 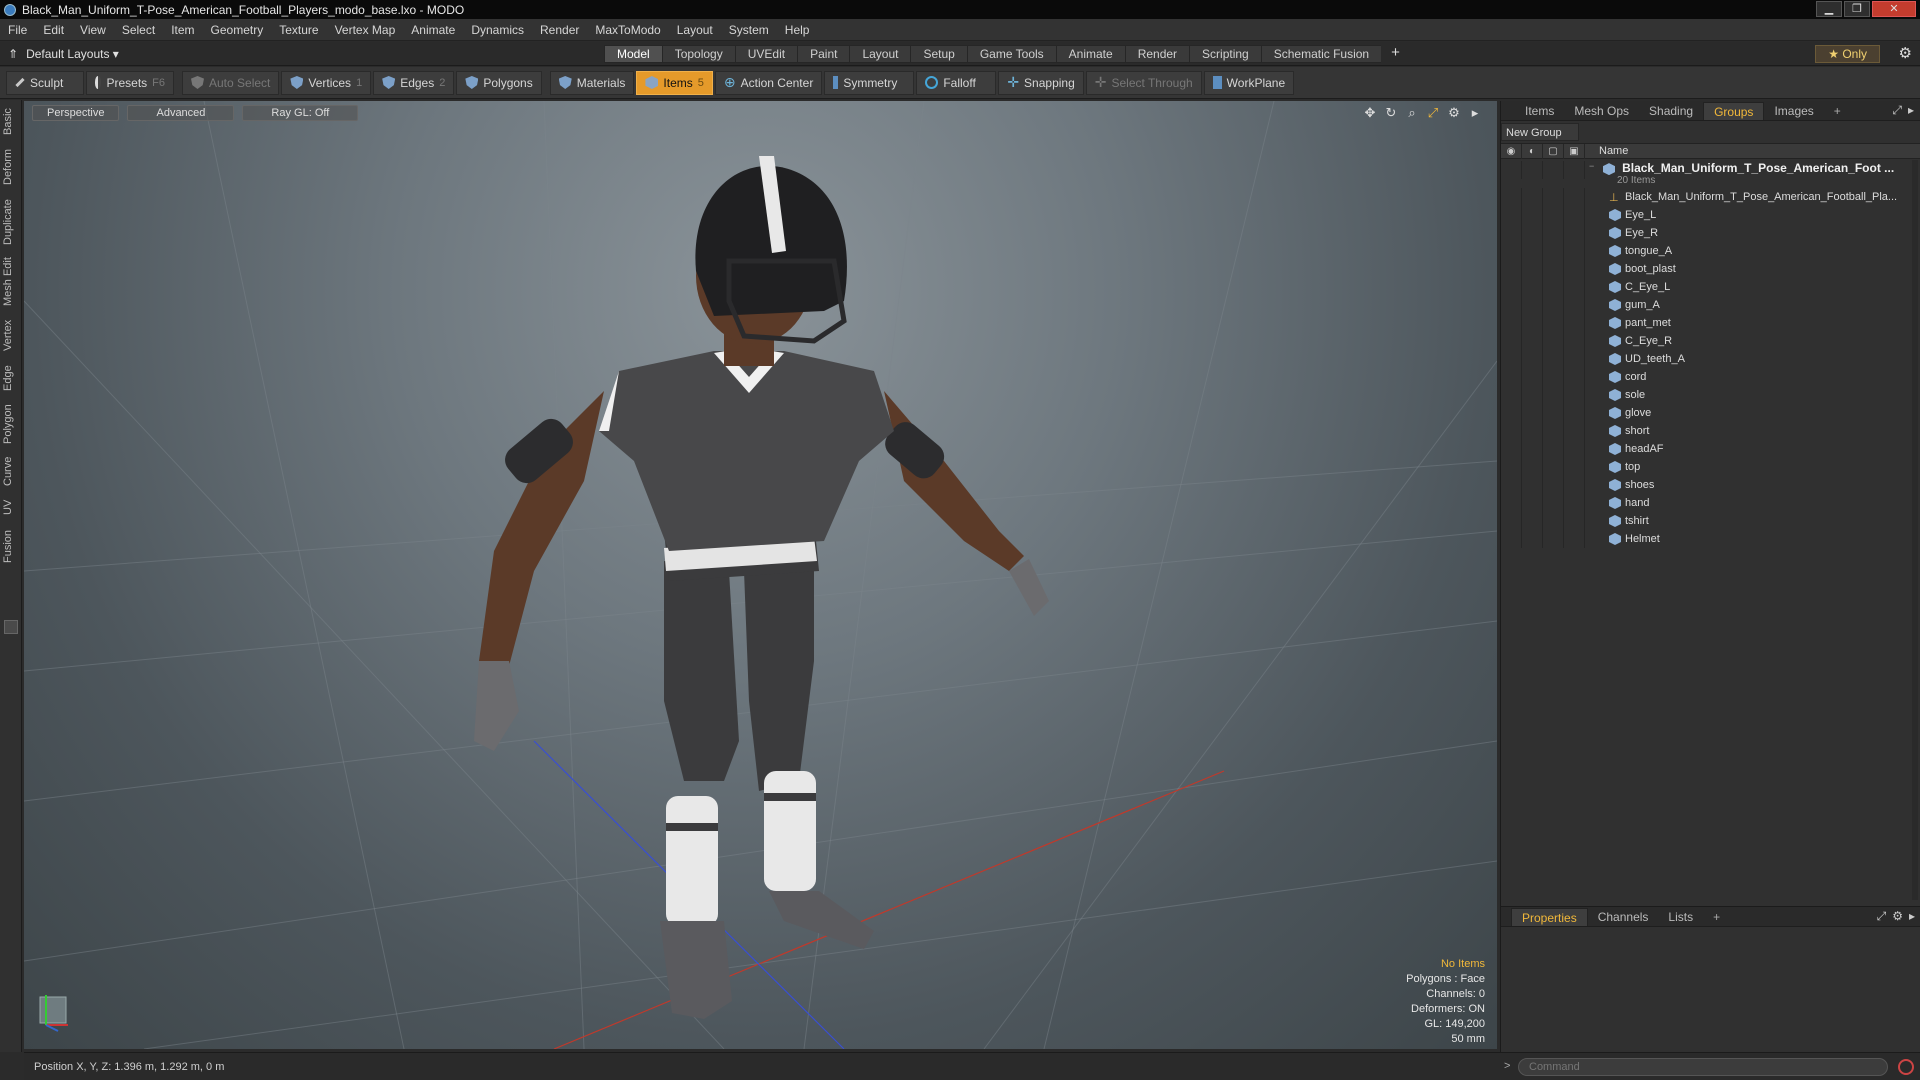 I want to click on auto-select-button: Auto Select, so click(x=231, y=82).